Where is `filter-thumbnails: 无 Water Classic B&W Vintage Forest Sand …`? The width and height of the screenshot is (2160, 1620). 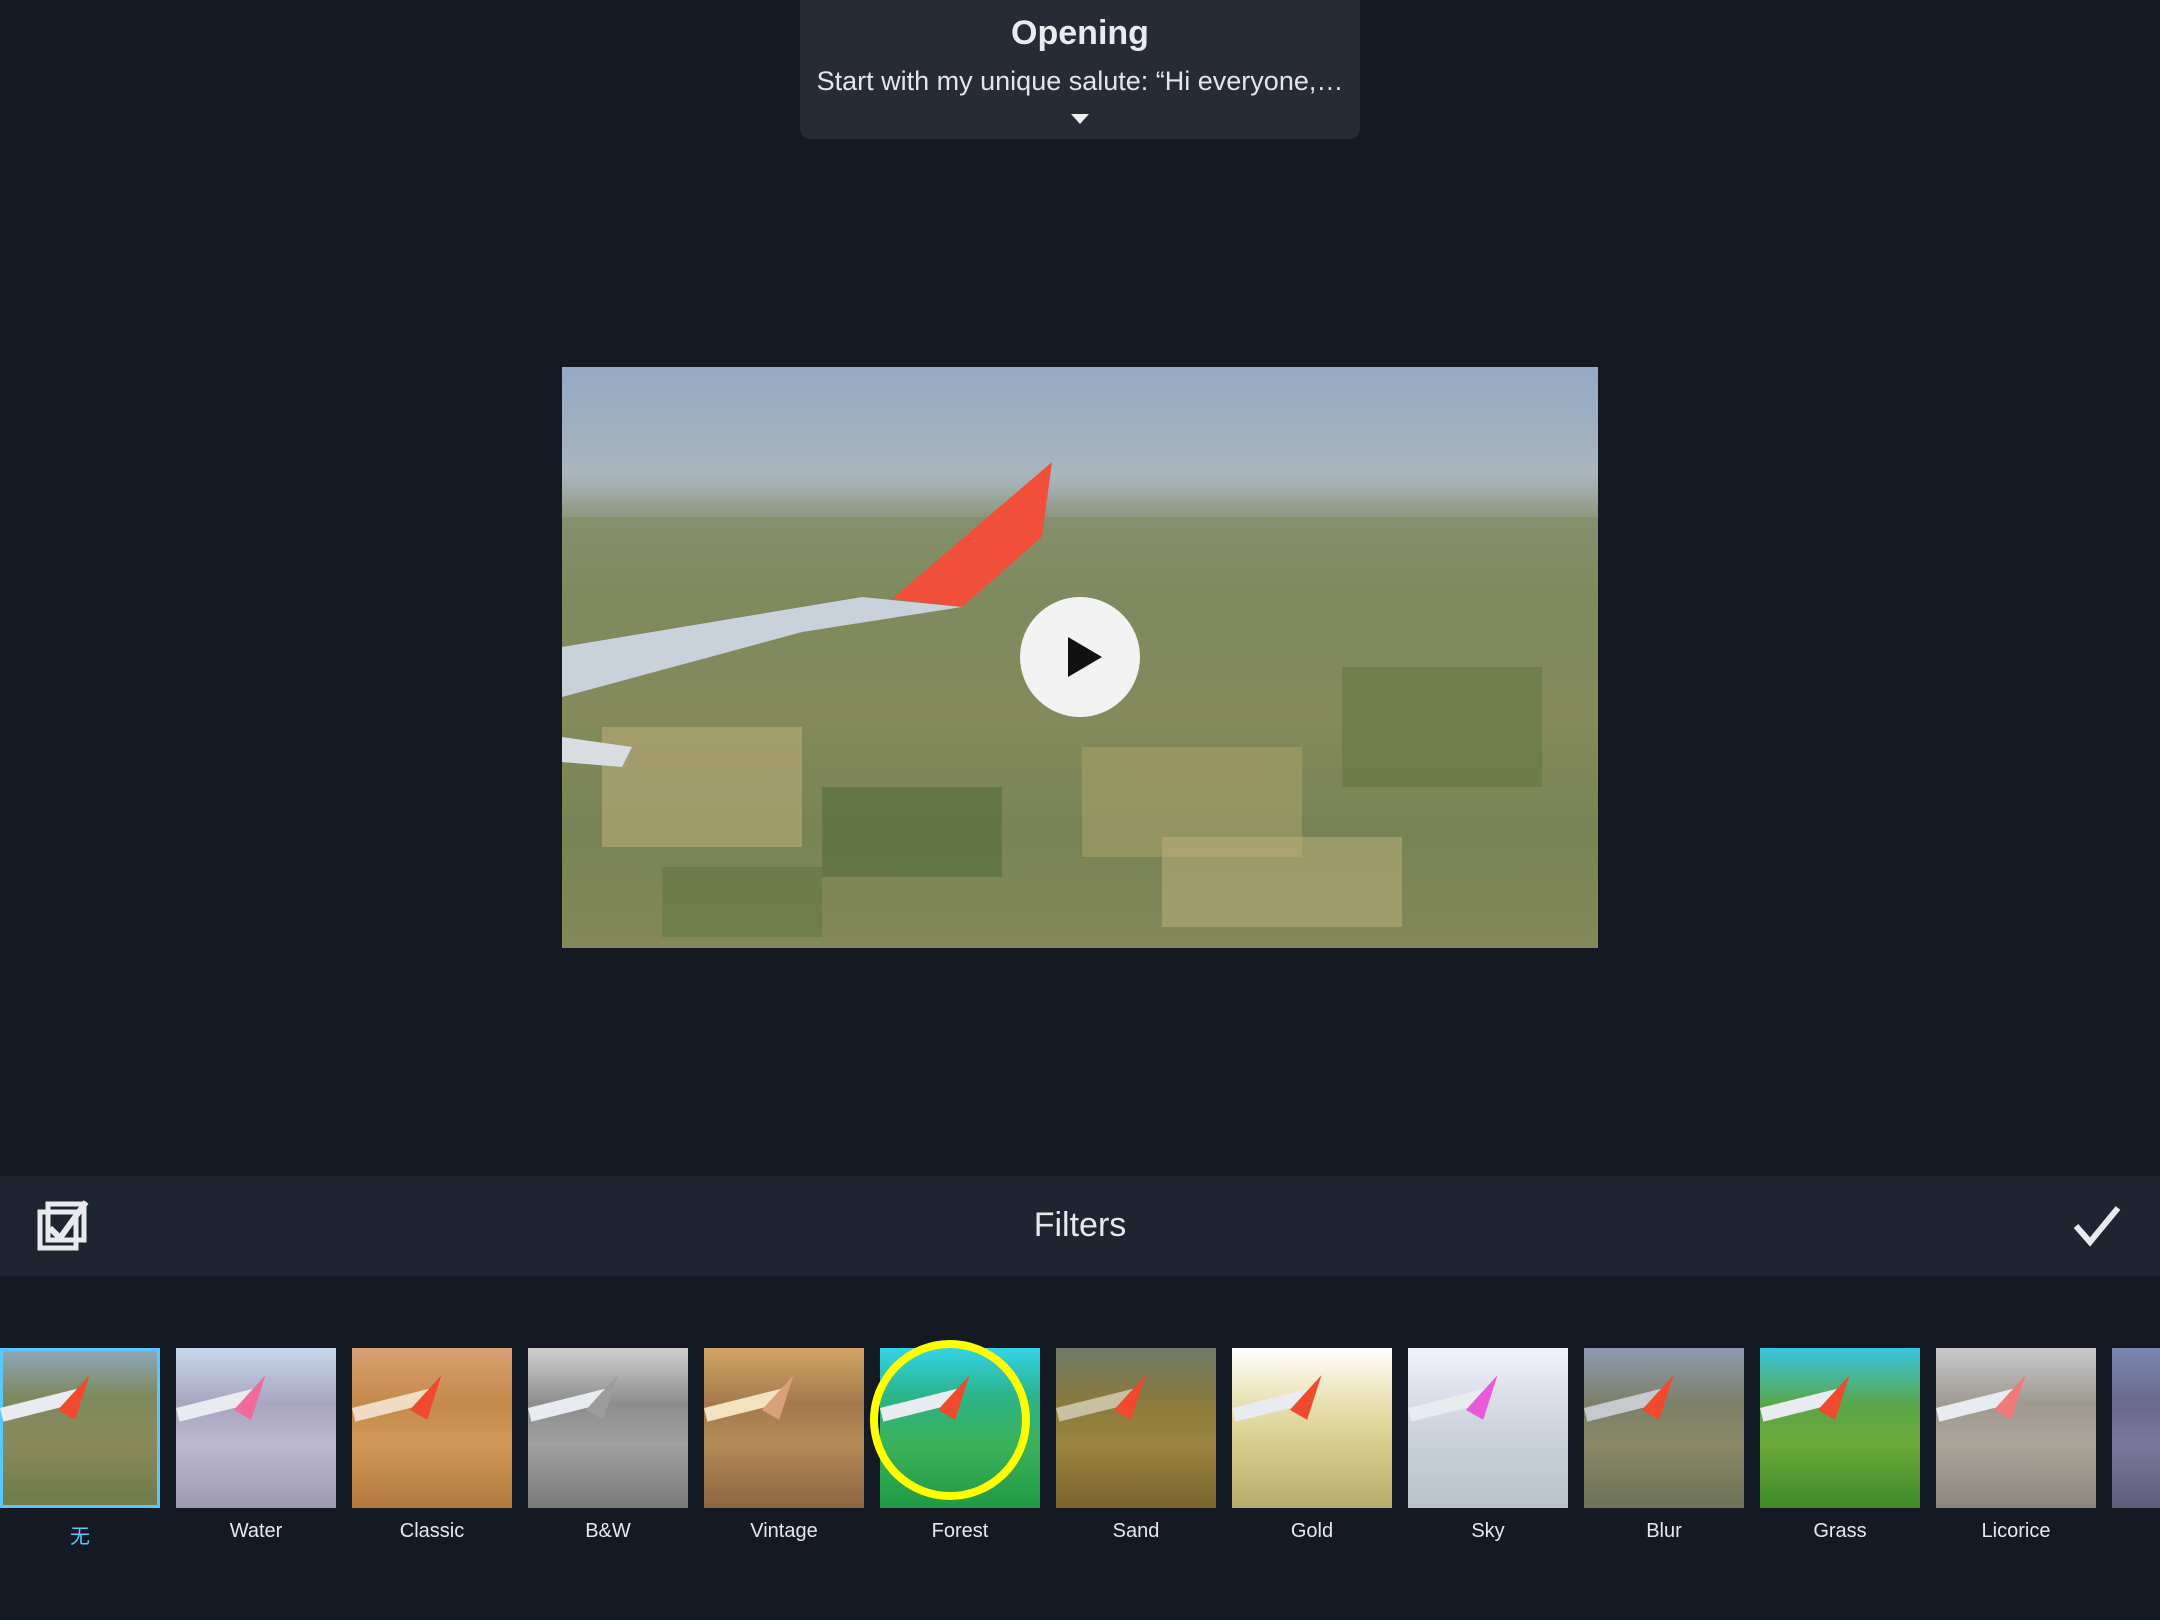 filter-thumbnails: 无 Water Classic B&W Vintage Forest Sand … is located at coordinates (1080, 1448).